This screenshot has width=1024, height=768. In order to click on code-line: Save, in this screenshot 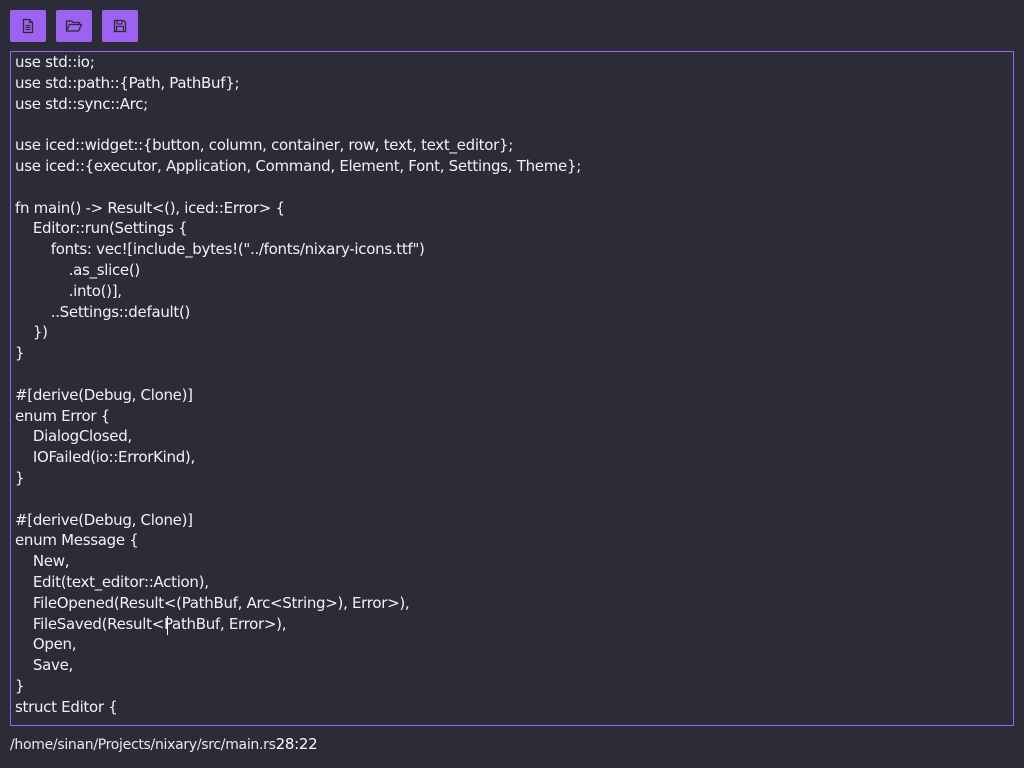, I will do `click(44, 665)`.